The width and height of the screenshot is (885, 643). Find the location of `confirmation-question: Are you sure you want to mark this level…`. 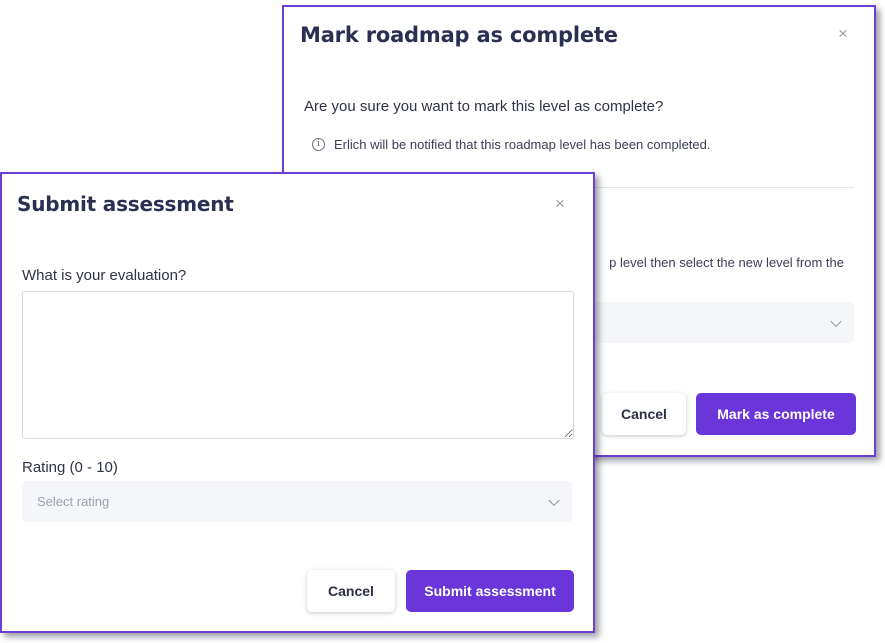

confirmation-question: Are you sure you want to mark this level… is located at coordinates (484, 106).